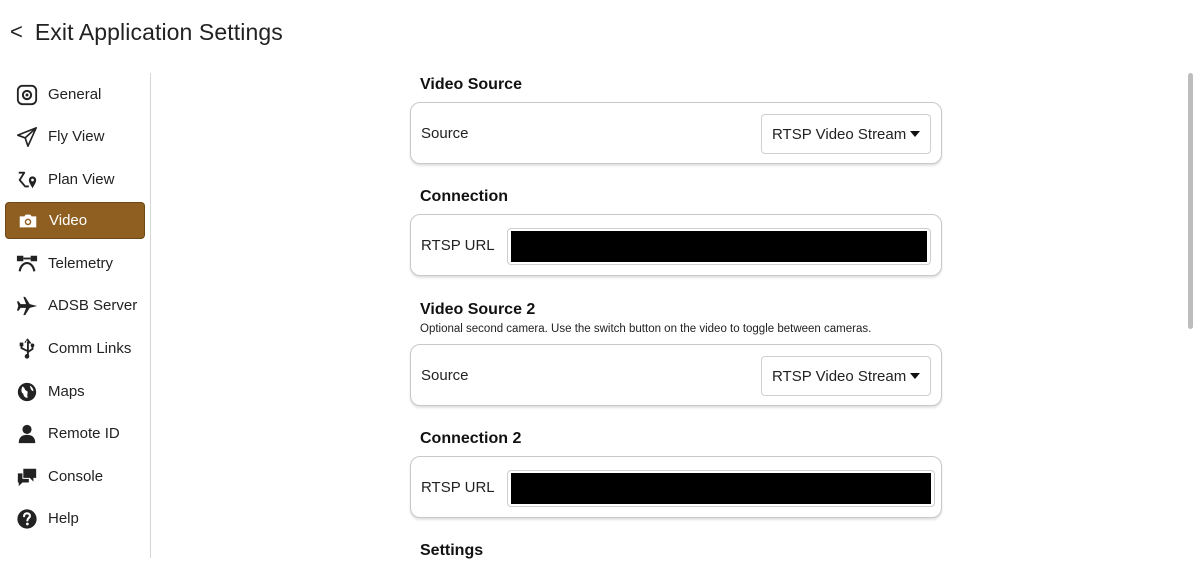  What do you see at coordinates (676, 375) in the screenshot?
I see `video-source-2-card: Source RTSP Video Stream` at bounding box center [676, 375].